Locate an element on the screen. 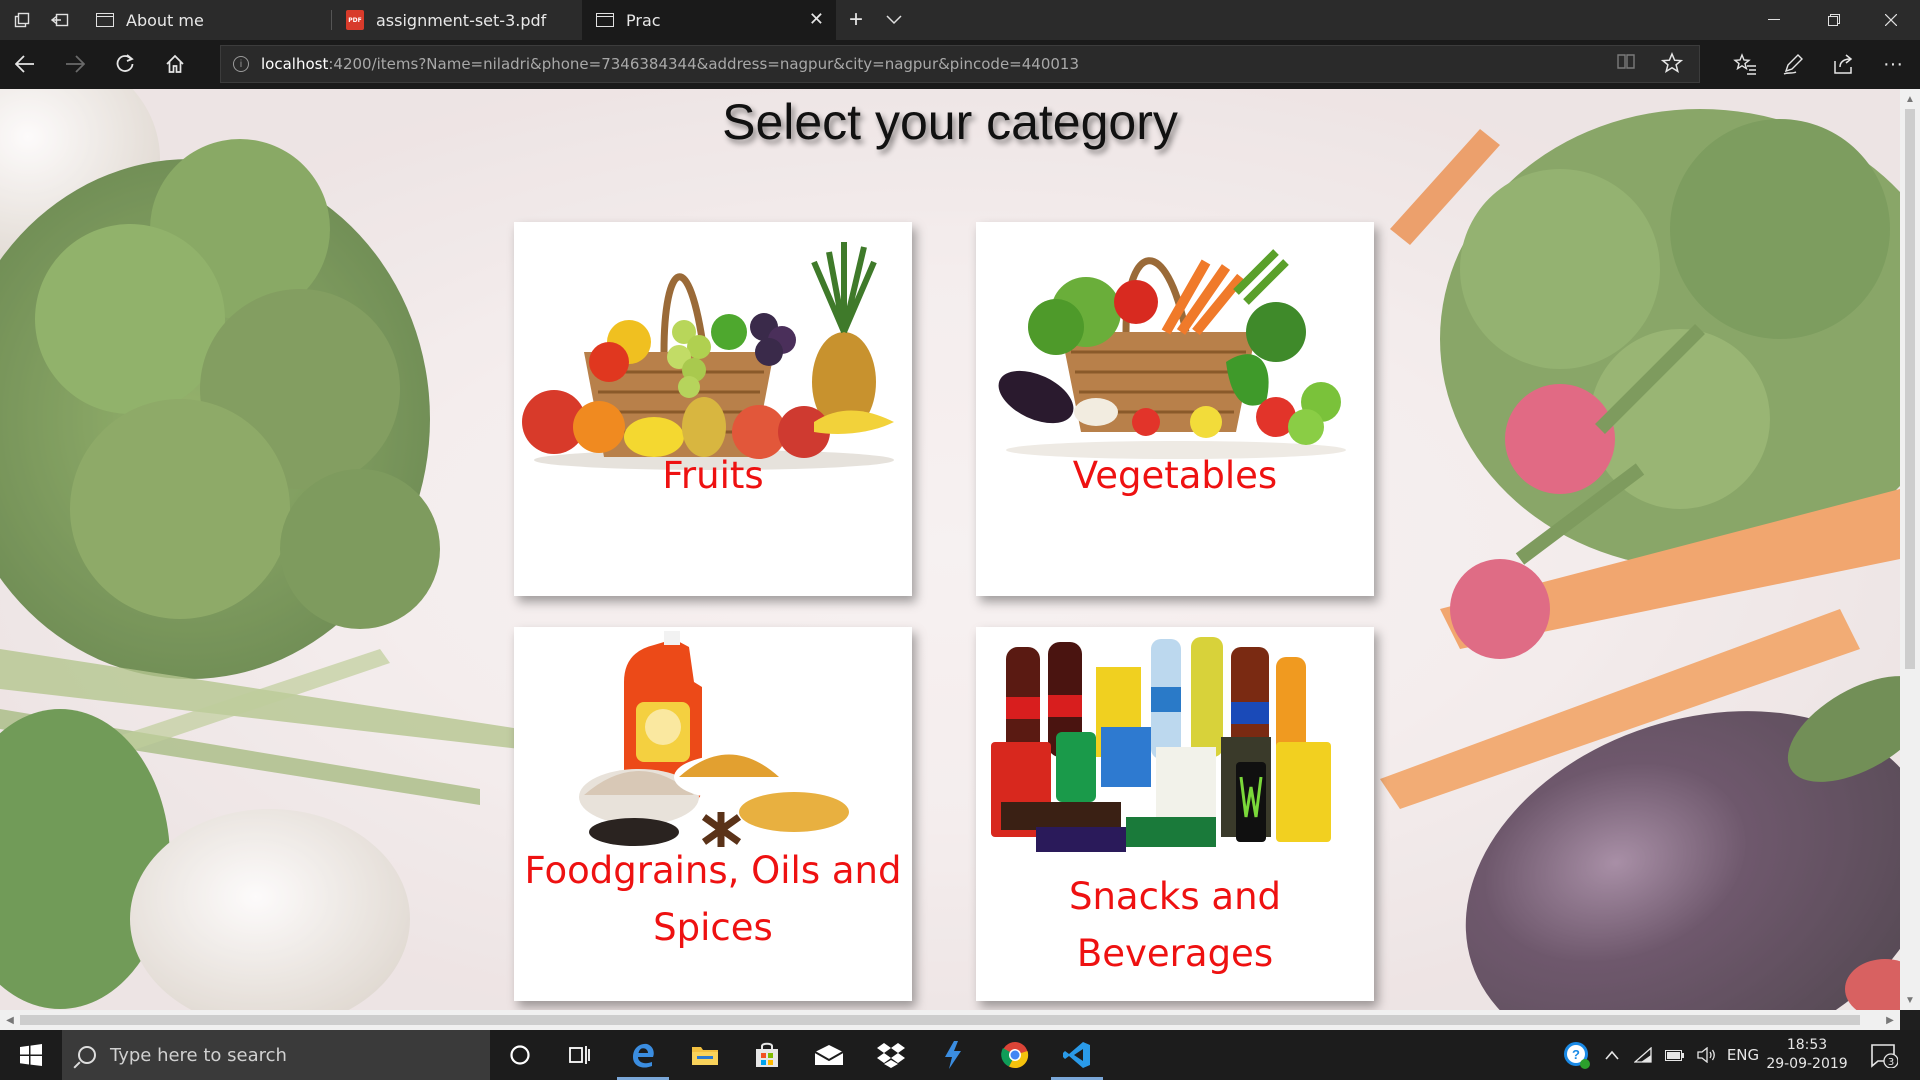 Image resolution: width=1920 pixels, height=1080 pixels. close-tab-icon: ✕ is located at coordinates (816, 19).